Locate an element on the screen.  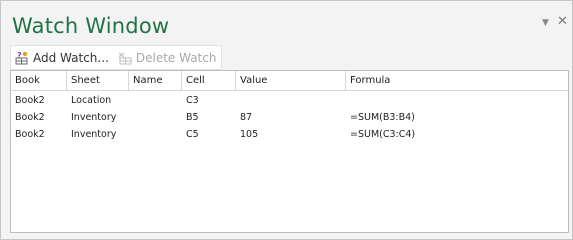
watch-row: Book2 Location C3 is located at coordinates (289, 101).